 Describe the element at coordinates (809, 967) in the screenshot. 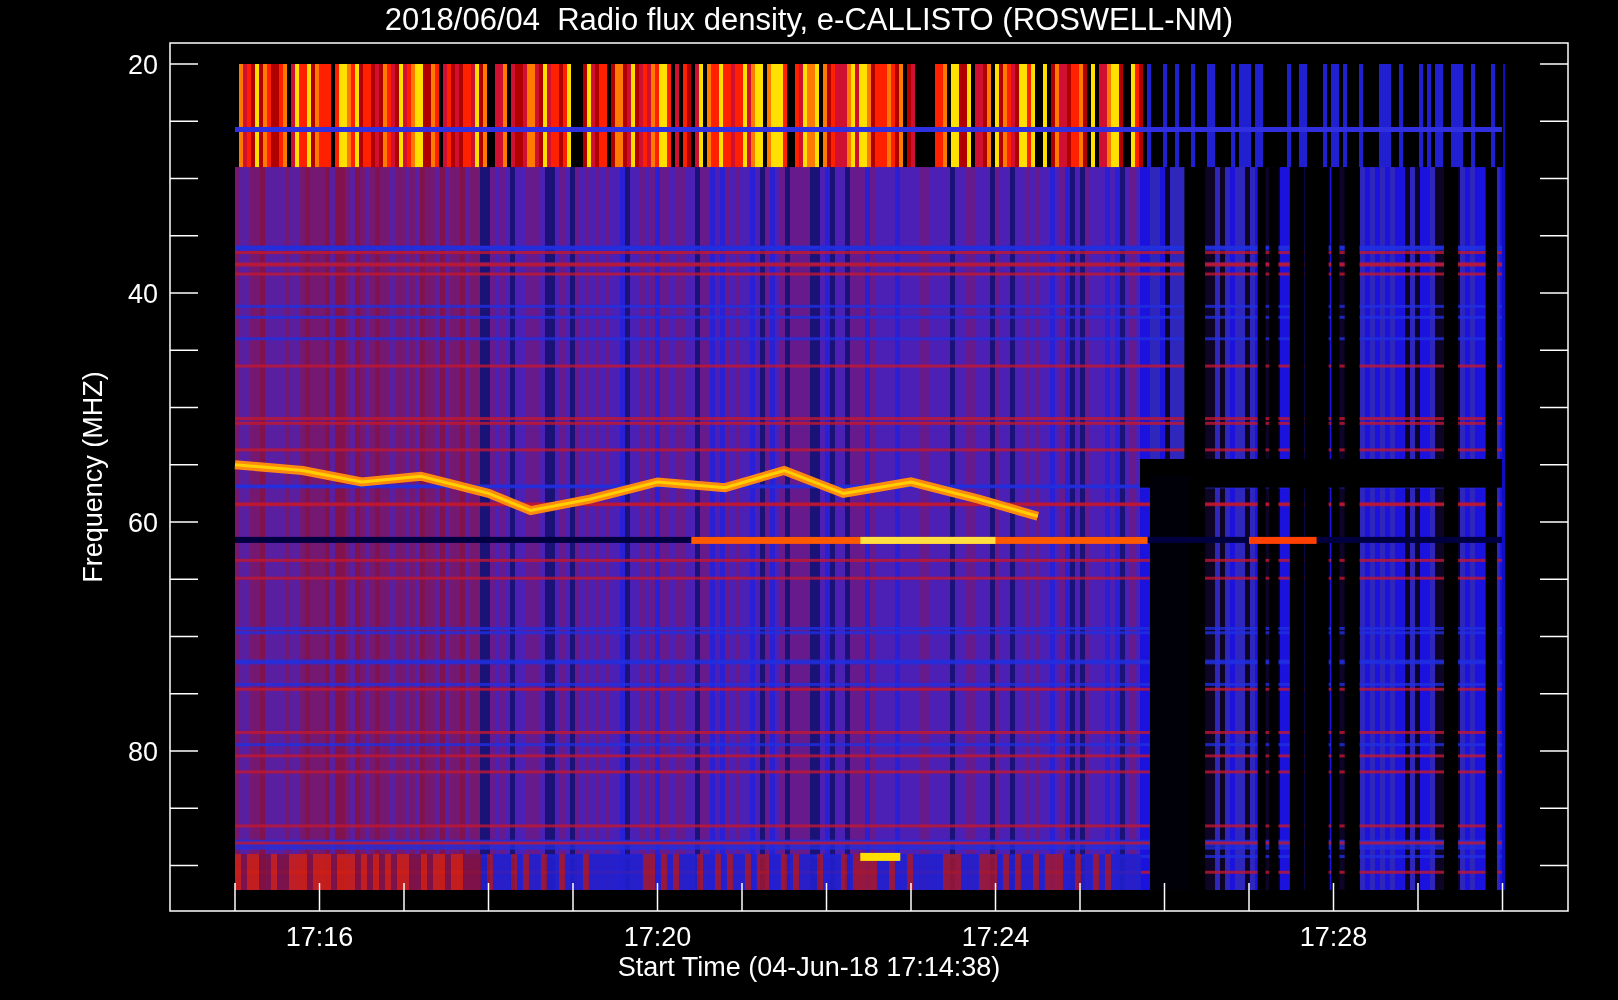

I see `axis-label: Start Time (04-Jun-18 17:14:38)` at that location.